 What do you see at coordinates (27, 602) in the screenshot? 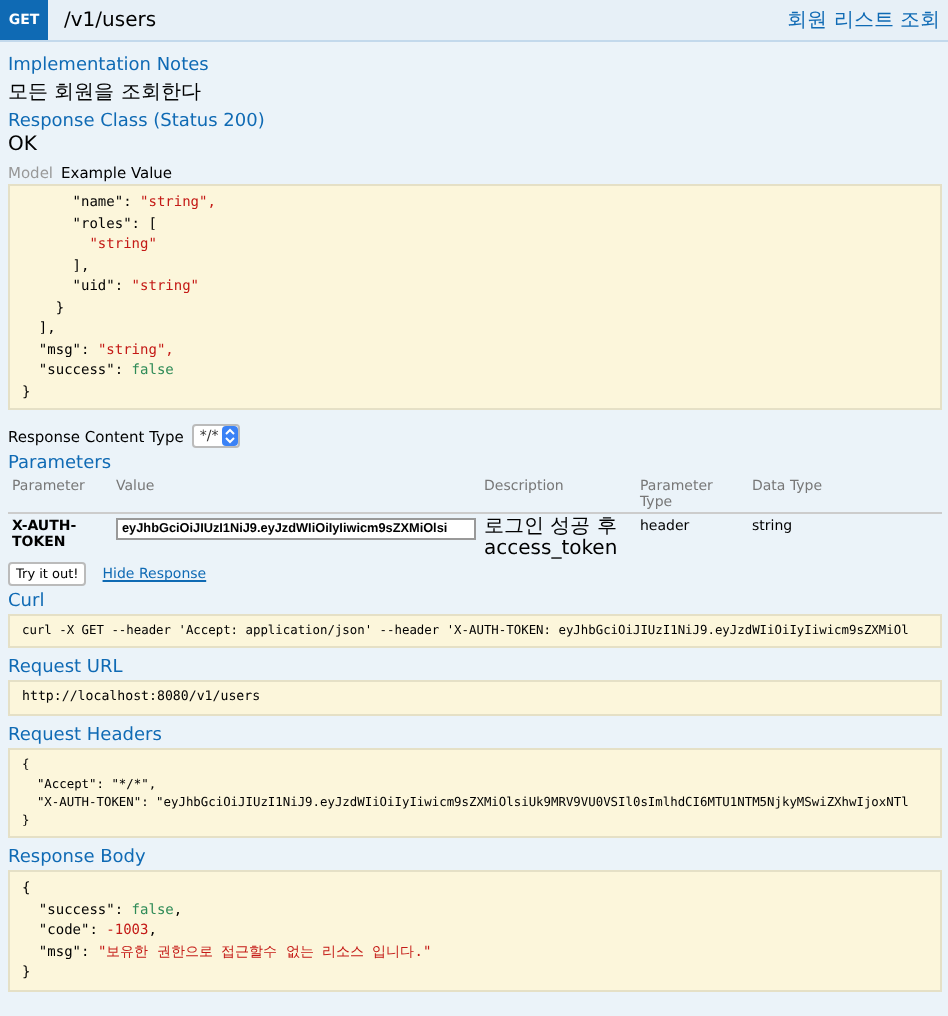
I see `section-heading: Curl` at bounding box center [27, 602].